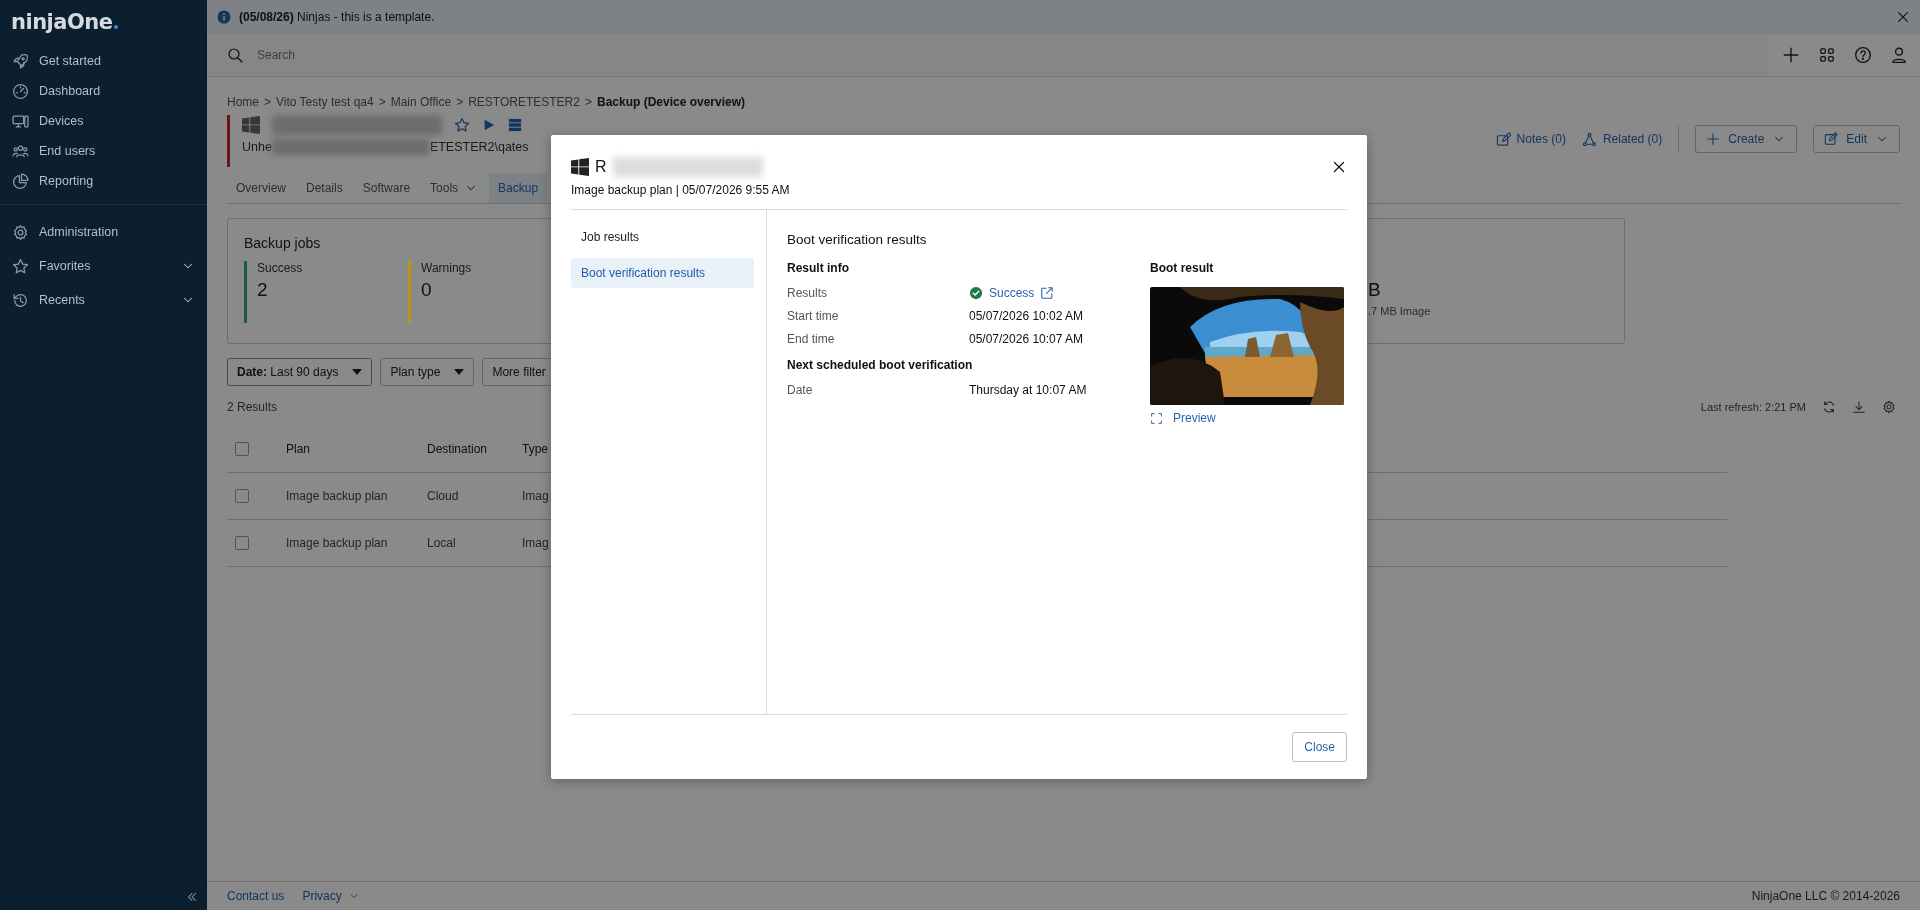  I want to click on search-icon, so click(235, 55).